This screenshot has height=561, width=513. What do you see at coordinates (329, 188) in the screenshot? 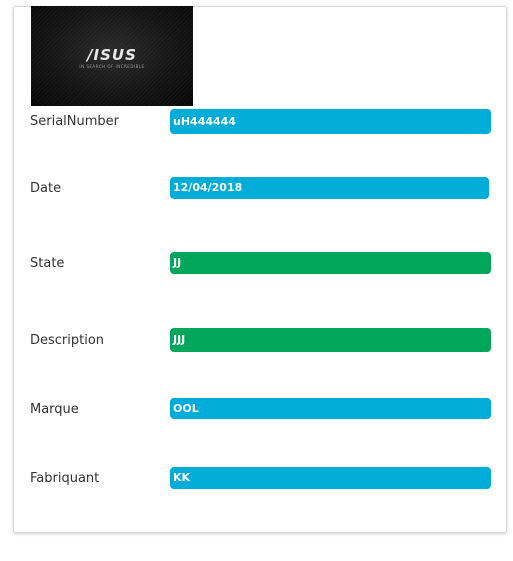
I see `date-value: 12/04/2018` at bounding box center [329, 188].